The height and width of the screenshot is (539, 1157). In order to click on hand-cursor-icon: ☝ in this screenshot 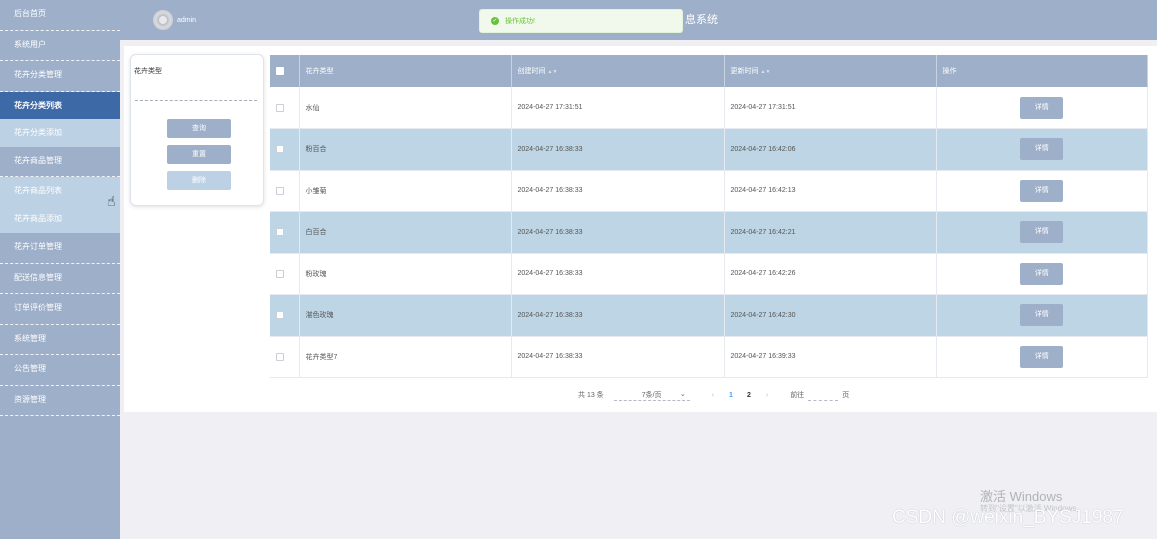, I will do `click(111, 201)`.